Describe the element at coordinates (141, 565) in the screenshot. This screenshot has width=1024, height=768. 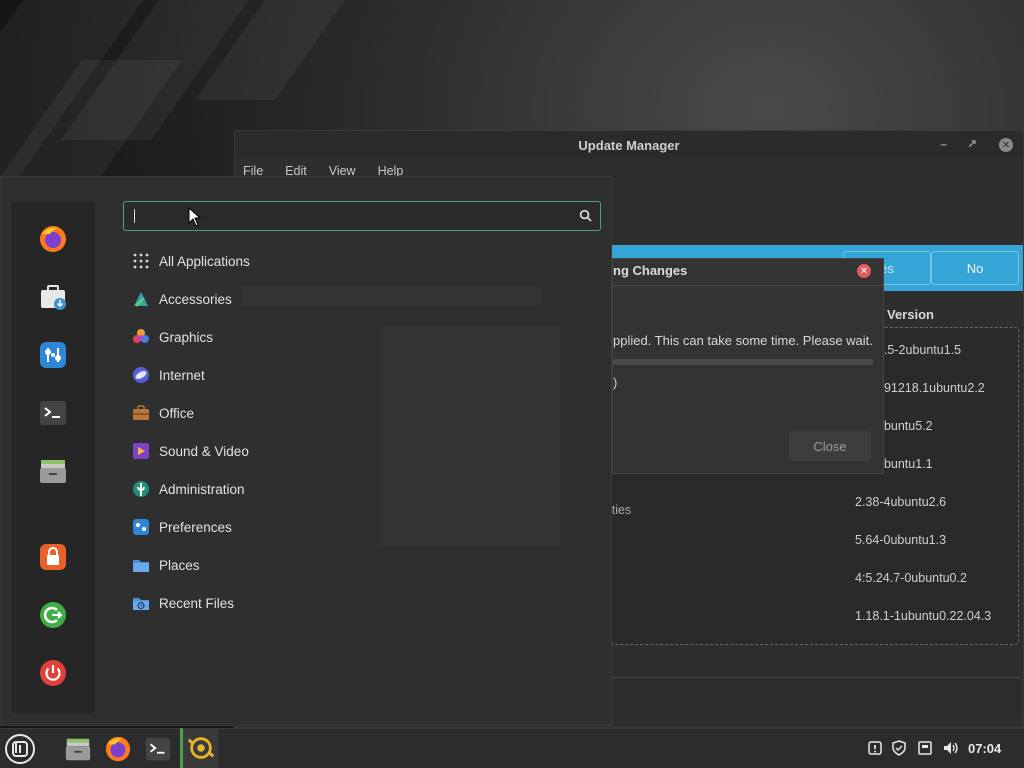
I see `folder-icon` at that location.